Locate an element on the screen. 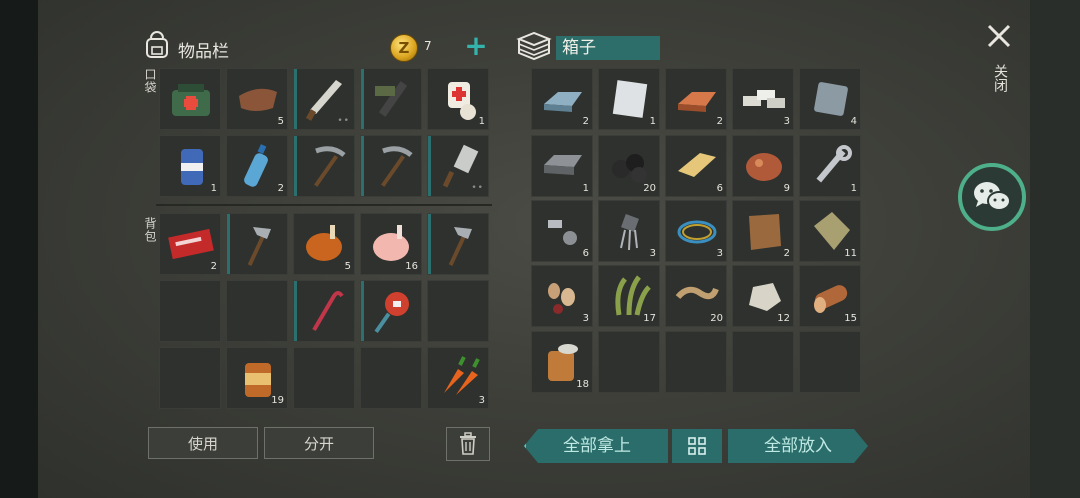 Image resolution: width=1080 pixels, height=498 pixels. wrench-icon is located at coordinates (834, 164).